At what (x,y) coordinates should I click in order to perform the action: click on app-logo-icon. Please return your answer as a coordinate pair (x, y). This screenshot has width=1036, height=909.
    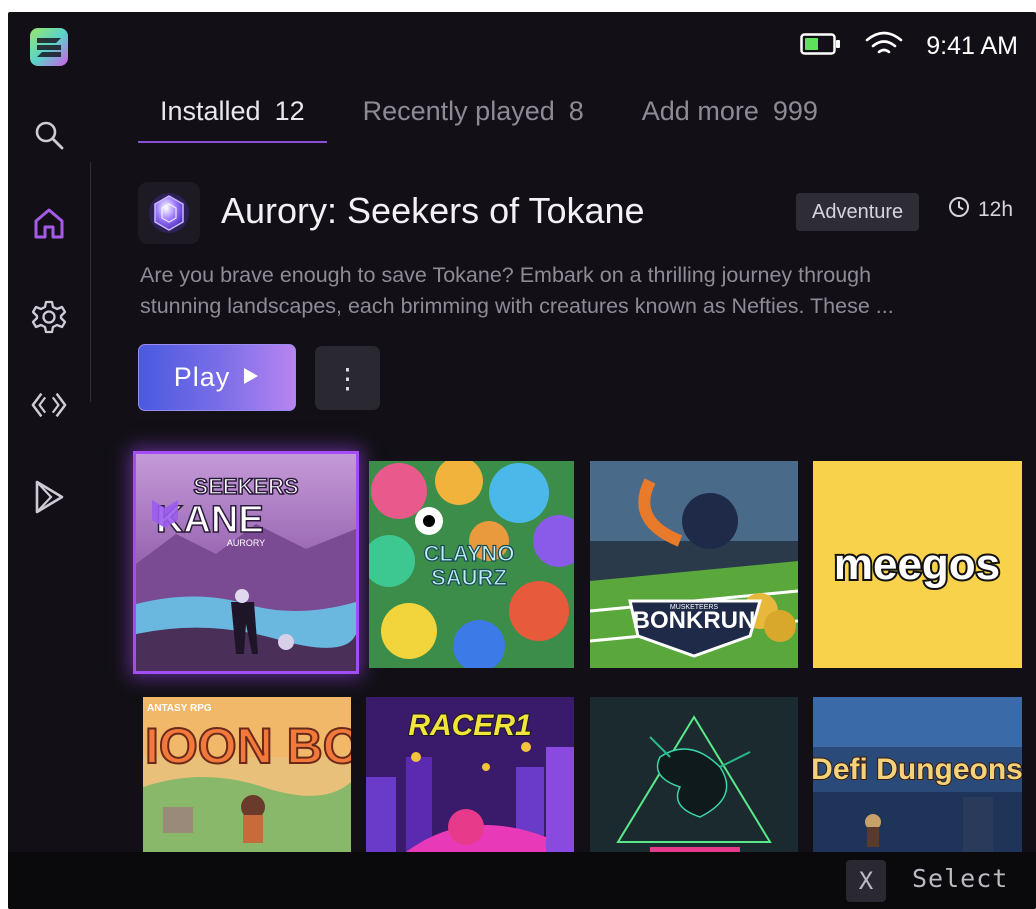
    Looking at the image, I should click on (49, 47).